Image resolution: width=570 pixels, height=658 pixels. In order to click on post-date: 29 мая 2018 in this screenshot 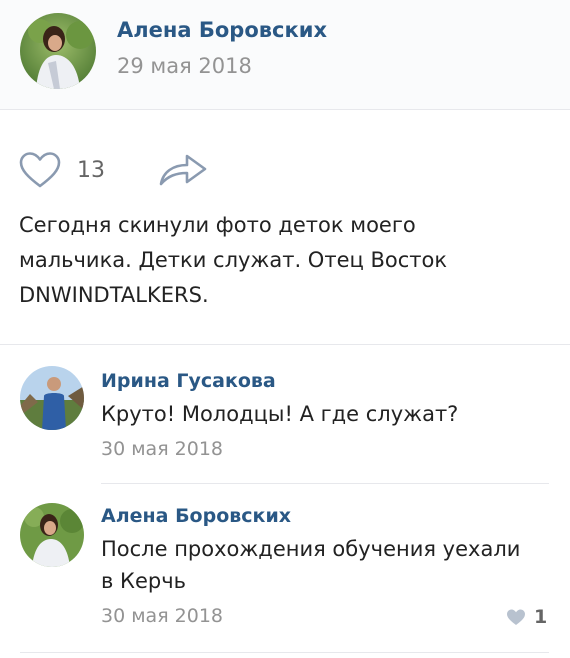, I will do `click(184, 66)`.